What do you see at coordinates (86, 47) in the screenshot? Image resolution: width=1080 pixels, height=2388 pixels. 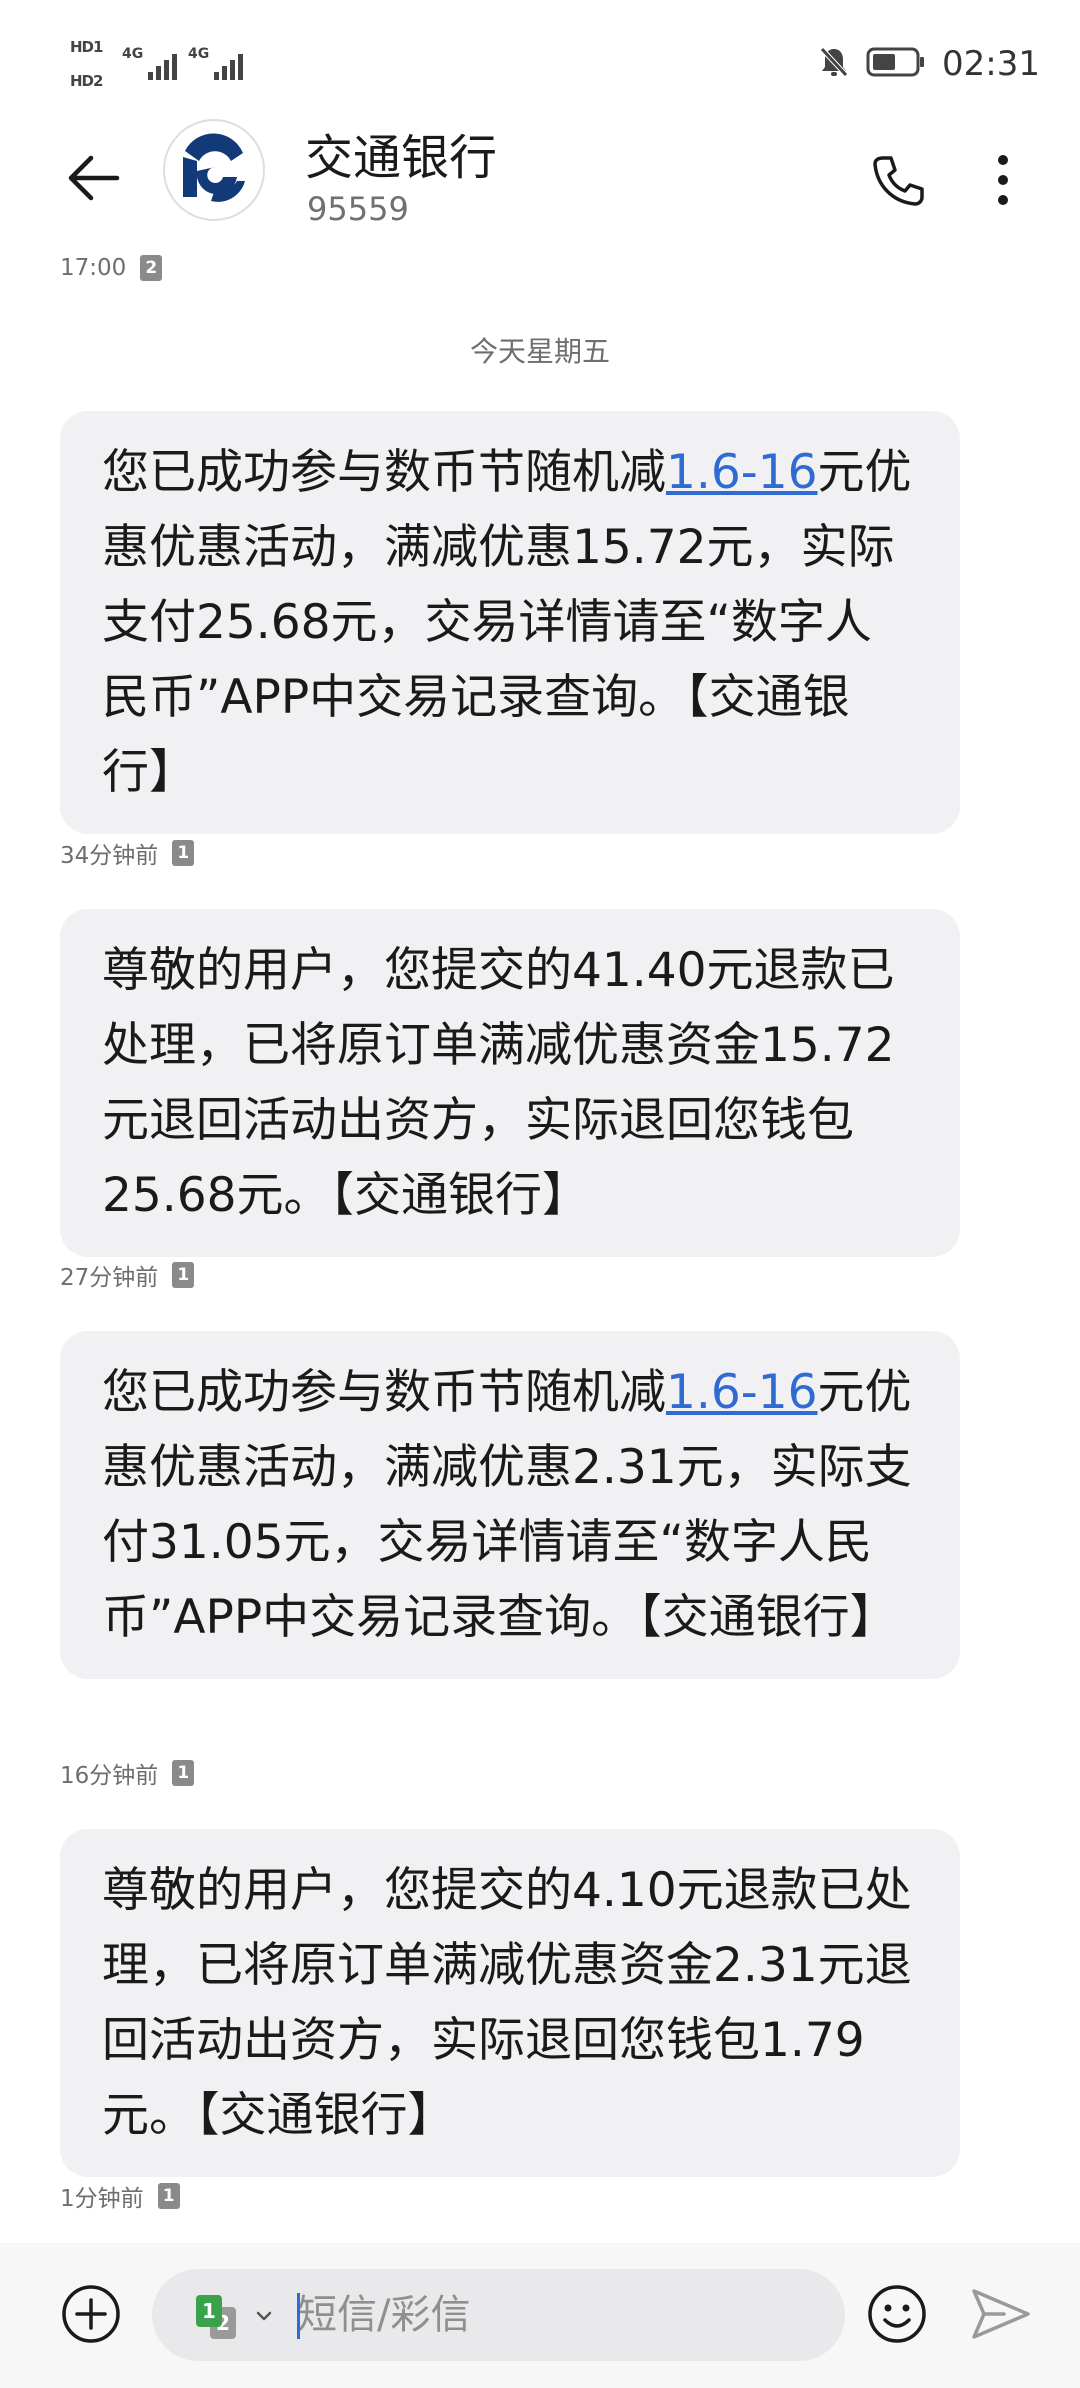 I see `hd1-badge: HD1` at bounding box center [86, 47].